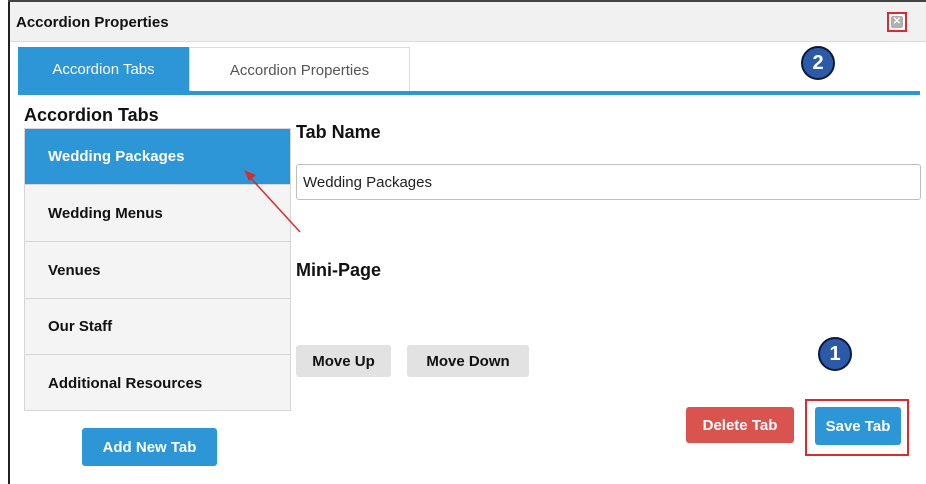  What do you see at coordinates (157, 157) in the screenshot?
I see `list-item-wedding-packages: Wedding Packages` at bounding box center [157, 157].